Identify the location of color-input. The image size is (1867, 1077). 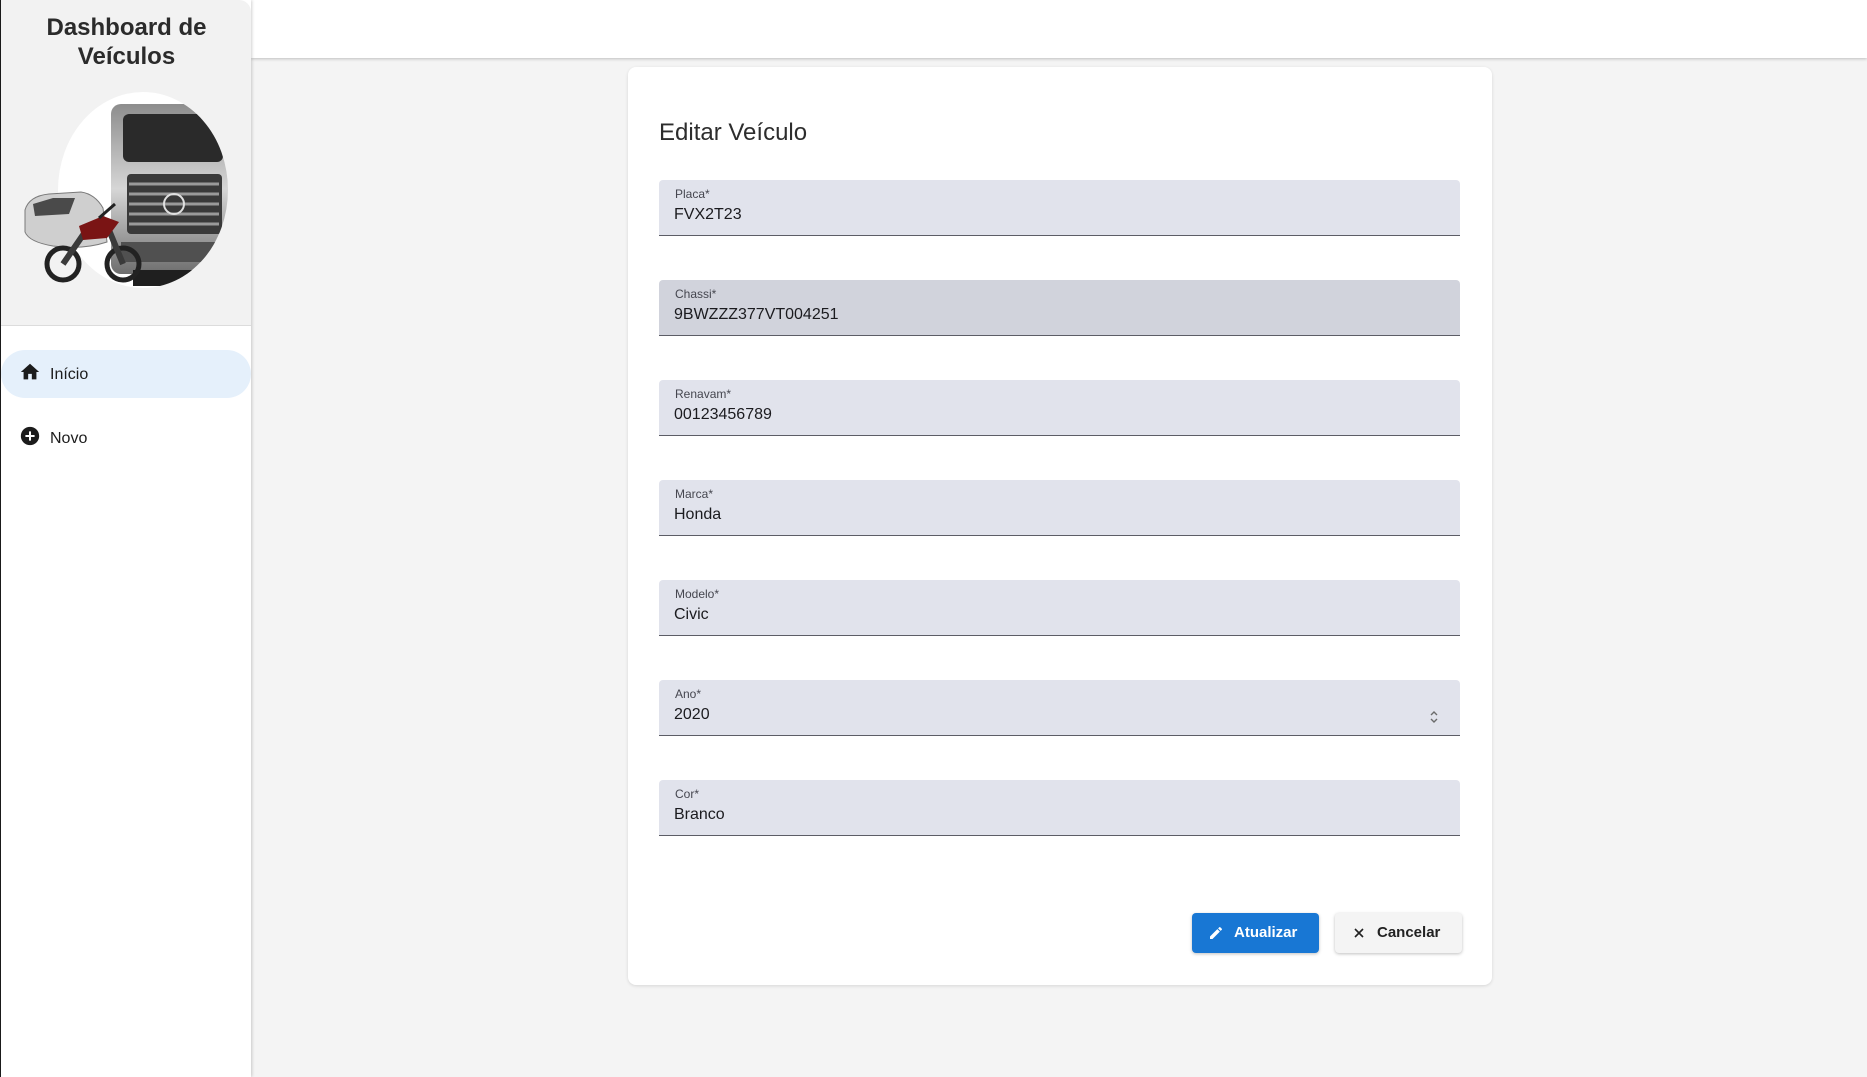
(1044, 815).